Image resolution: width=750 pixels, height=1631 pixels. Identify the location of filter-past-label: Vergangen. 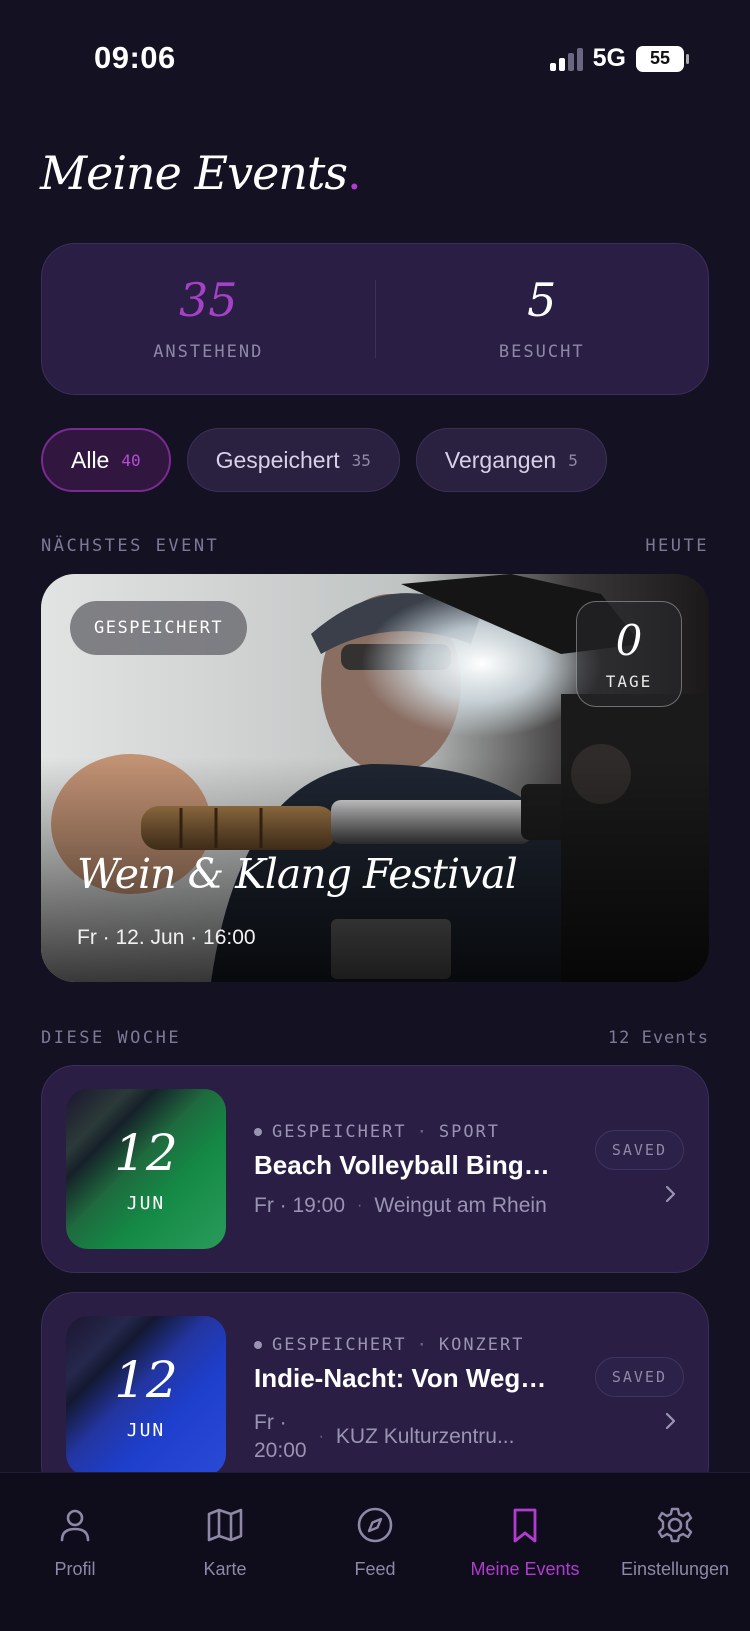
(500, 459).